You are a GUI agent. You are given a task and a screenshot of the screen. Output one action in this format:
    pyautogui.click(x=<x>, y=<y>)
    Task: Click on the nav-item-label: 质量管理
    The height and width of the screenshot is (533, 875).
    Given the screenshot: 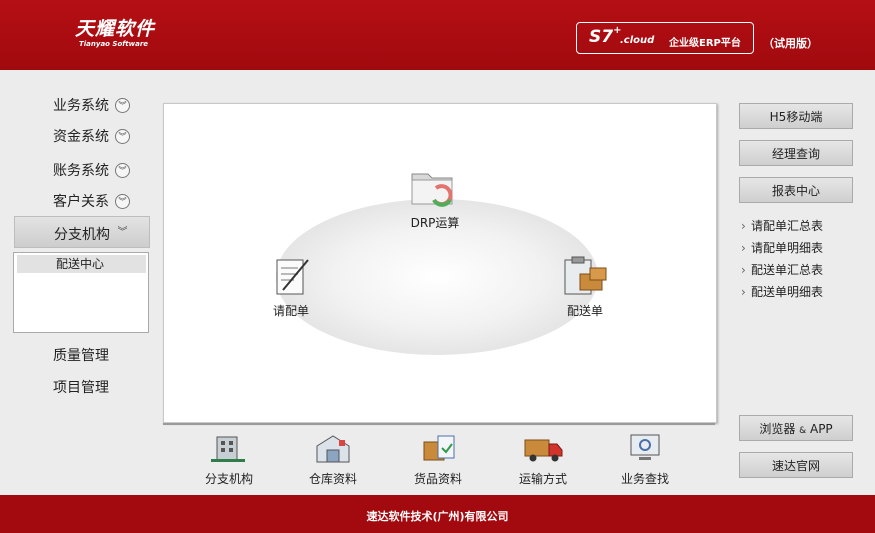 What is the action you would take?
    pyautogui.click(x=81, y=356)
    